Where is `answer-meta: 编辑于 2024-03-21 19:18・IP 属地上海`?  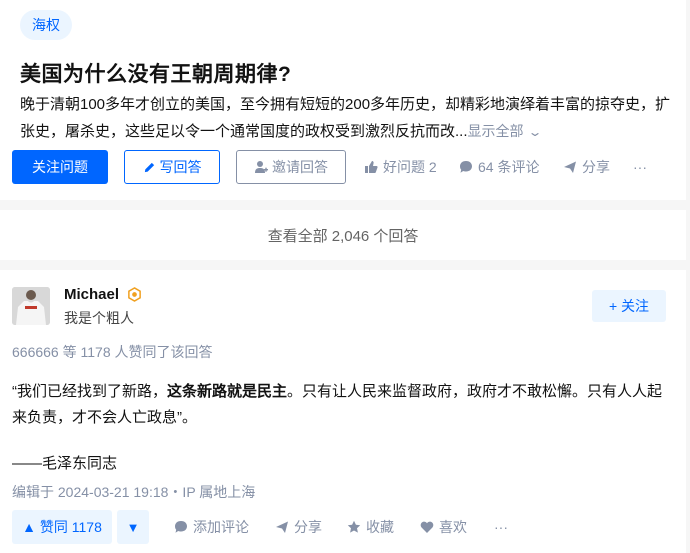 answer-meta: 编辑于 2024-03-21 19:18・IP 属地上海 is located at coordinates (134, 492).